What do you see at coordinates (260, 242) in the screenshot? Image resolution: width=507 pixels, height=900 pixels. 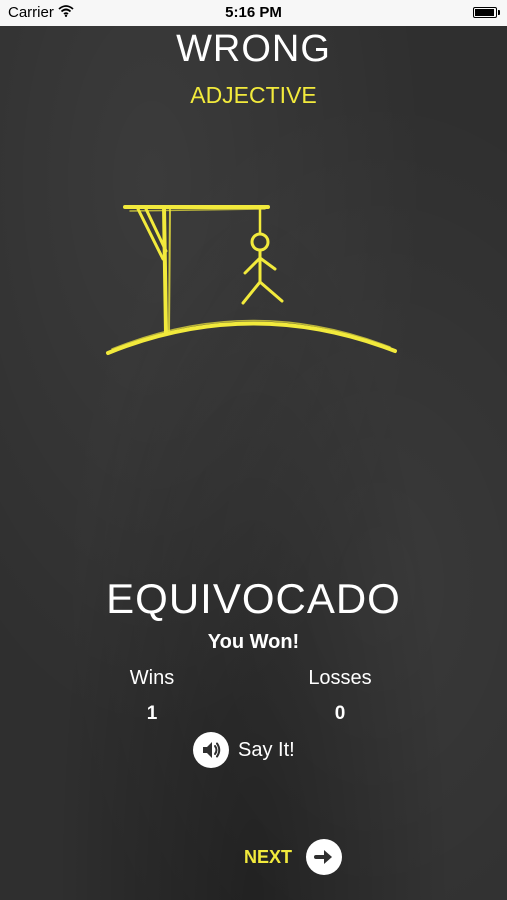 I see `hangman-head` at bounding box center [260, 242].